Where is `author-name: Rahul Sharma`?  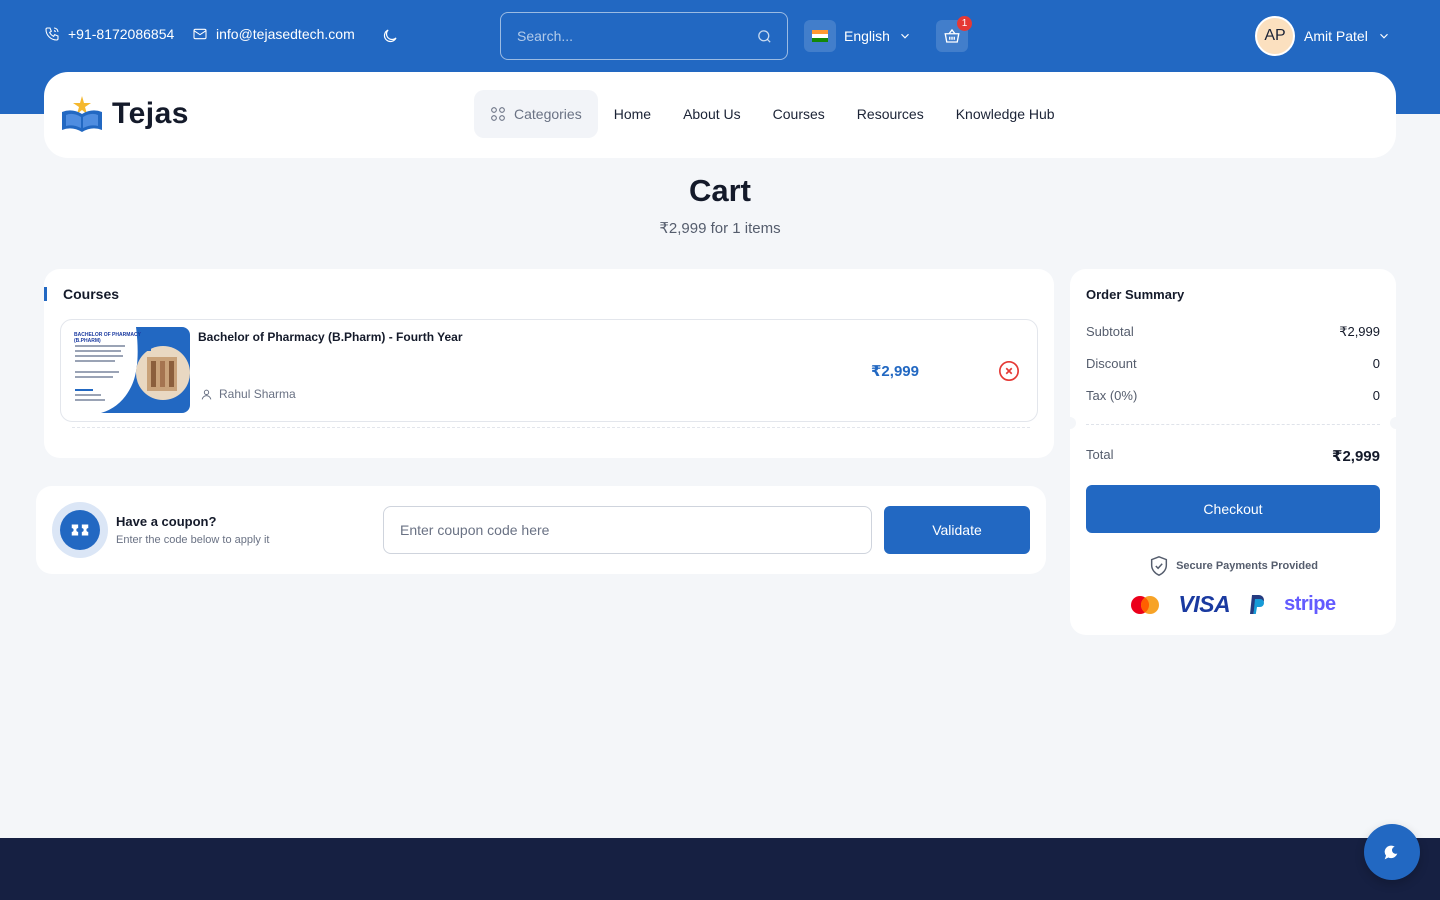 author-name: Rahul Sharma is located at coordinates (257, 394).